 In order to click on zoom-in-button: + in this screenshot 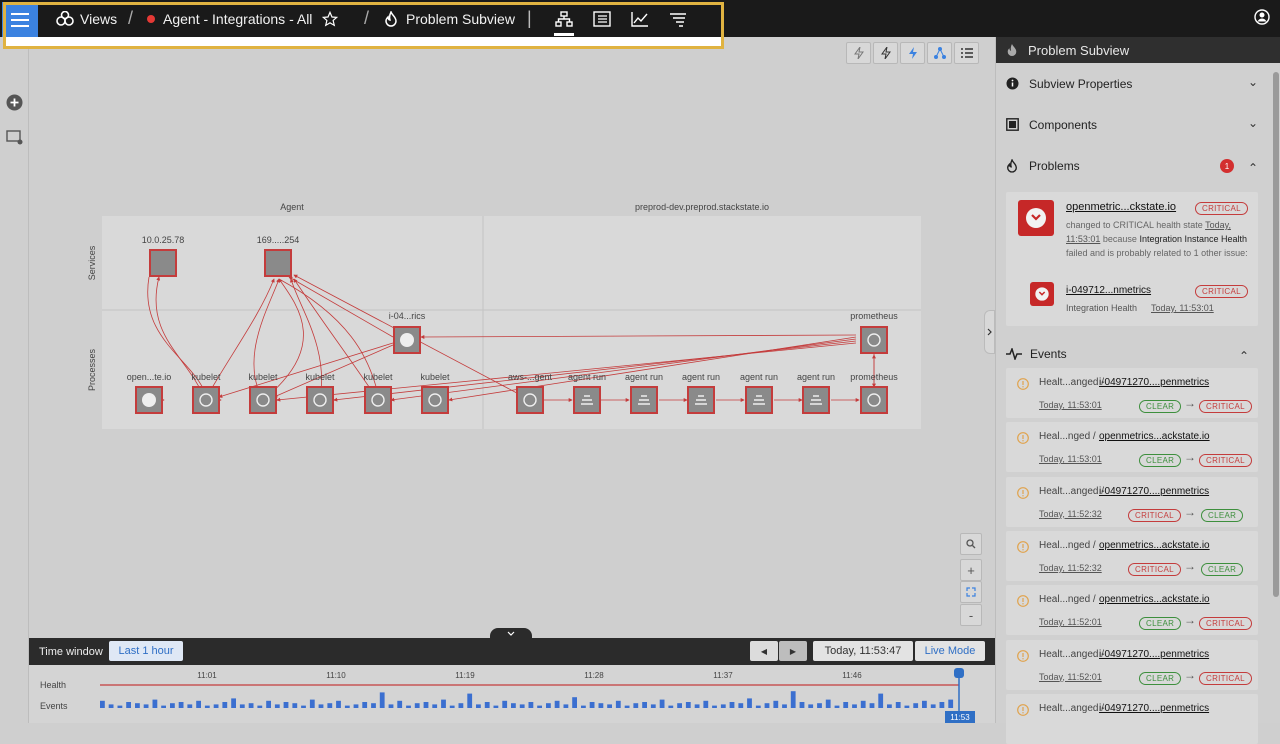, I will do `click(971, 570)`.